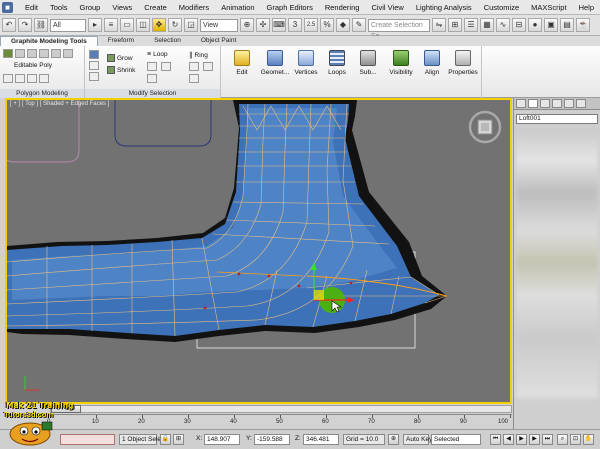 The image size is (600, 449). Describe the element at coordinates (20, 78) in the screenshot. I see `stack-down-icon` at that location.